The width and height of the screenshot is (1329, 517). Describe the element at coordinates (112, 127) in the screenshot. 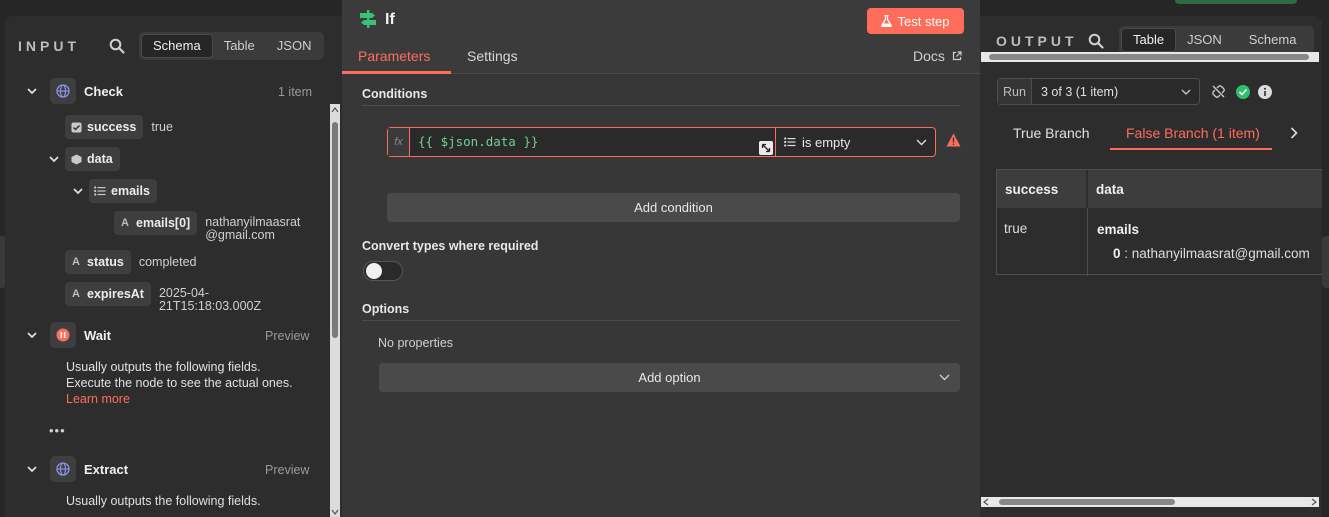

I see `field-key-success: success` at that location.